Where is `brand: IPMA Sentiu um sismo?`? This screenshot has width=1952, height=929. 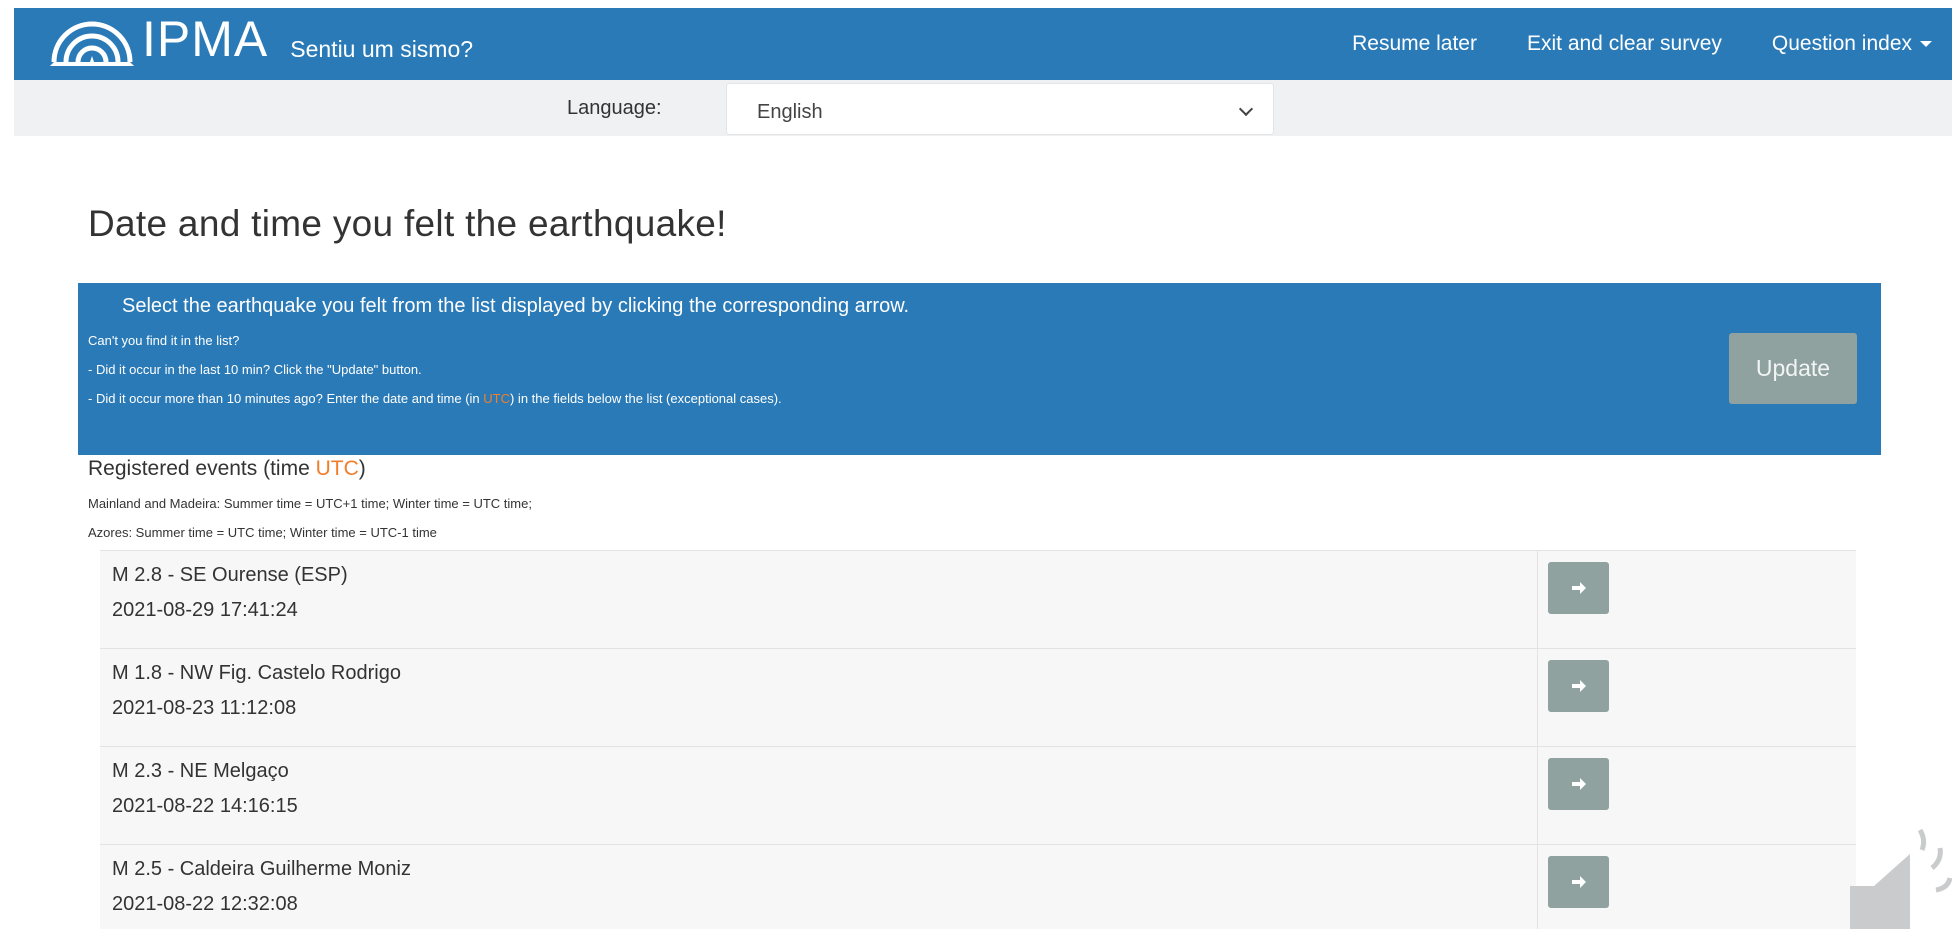
brand: IPMA Sentiu um sismo? is located at coordinates (259, 44).